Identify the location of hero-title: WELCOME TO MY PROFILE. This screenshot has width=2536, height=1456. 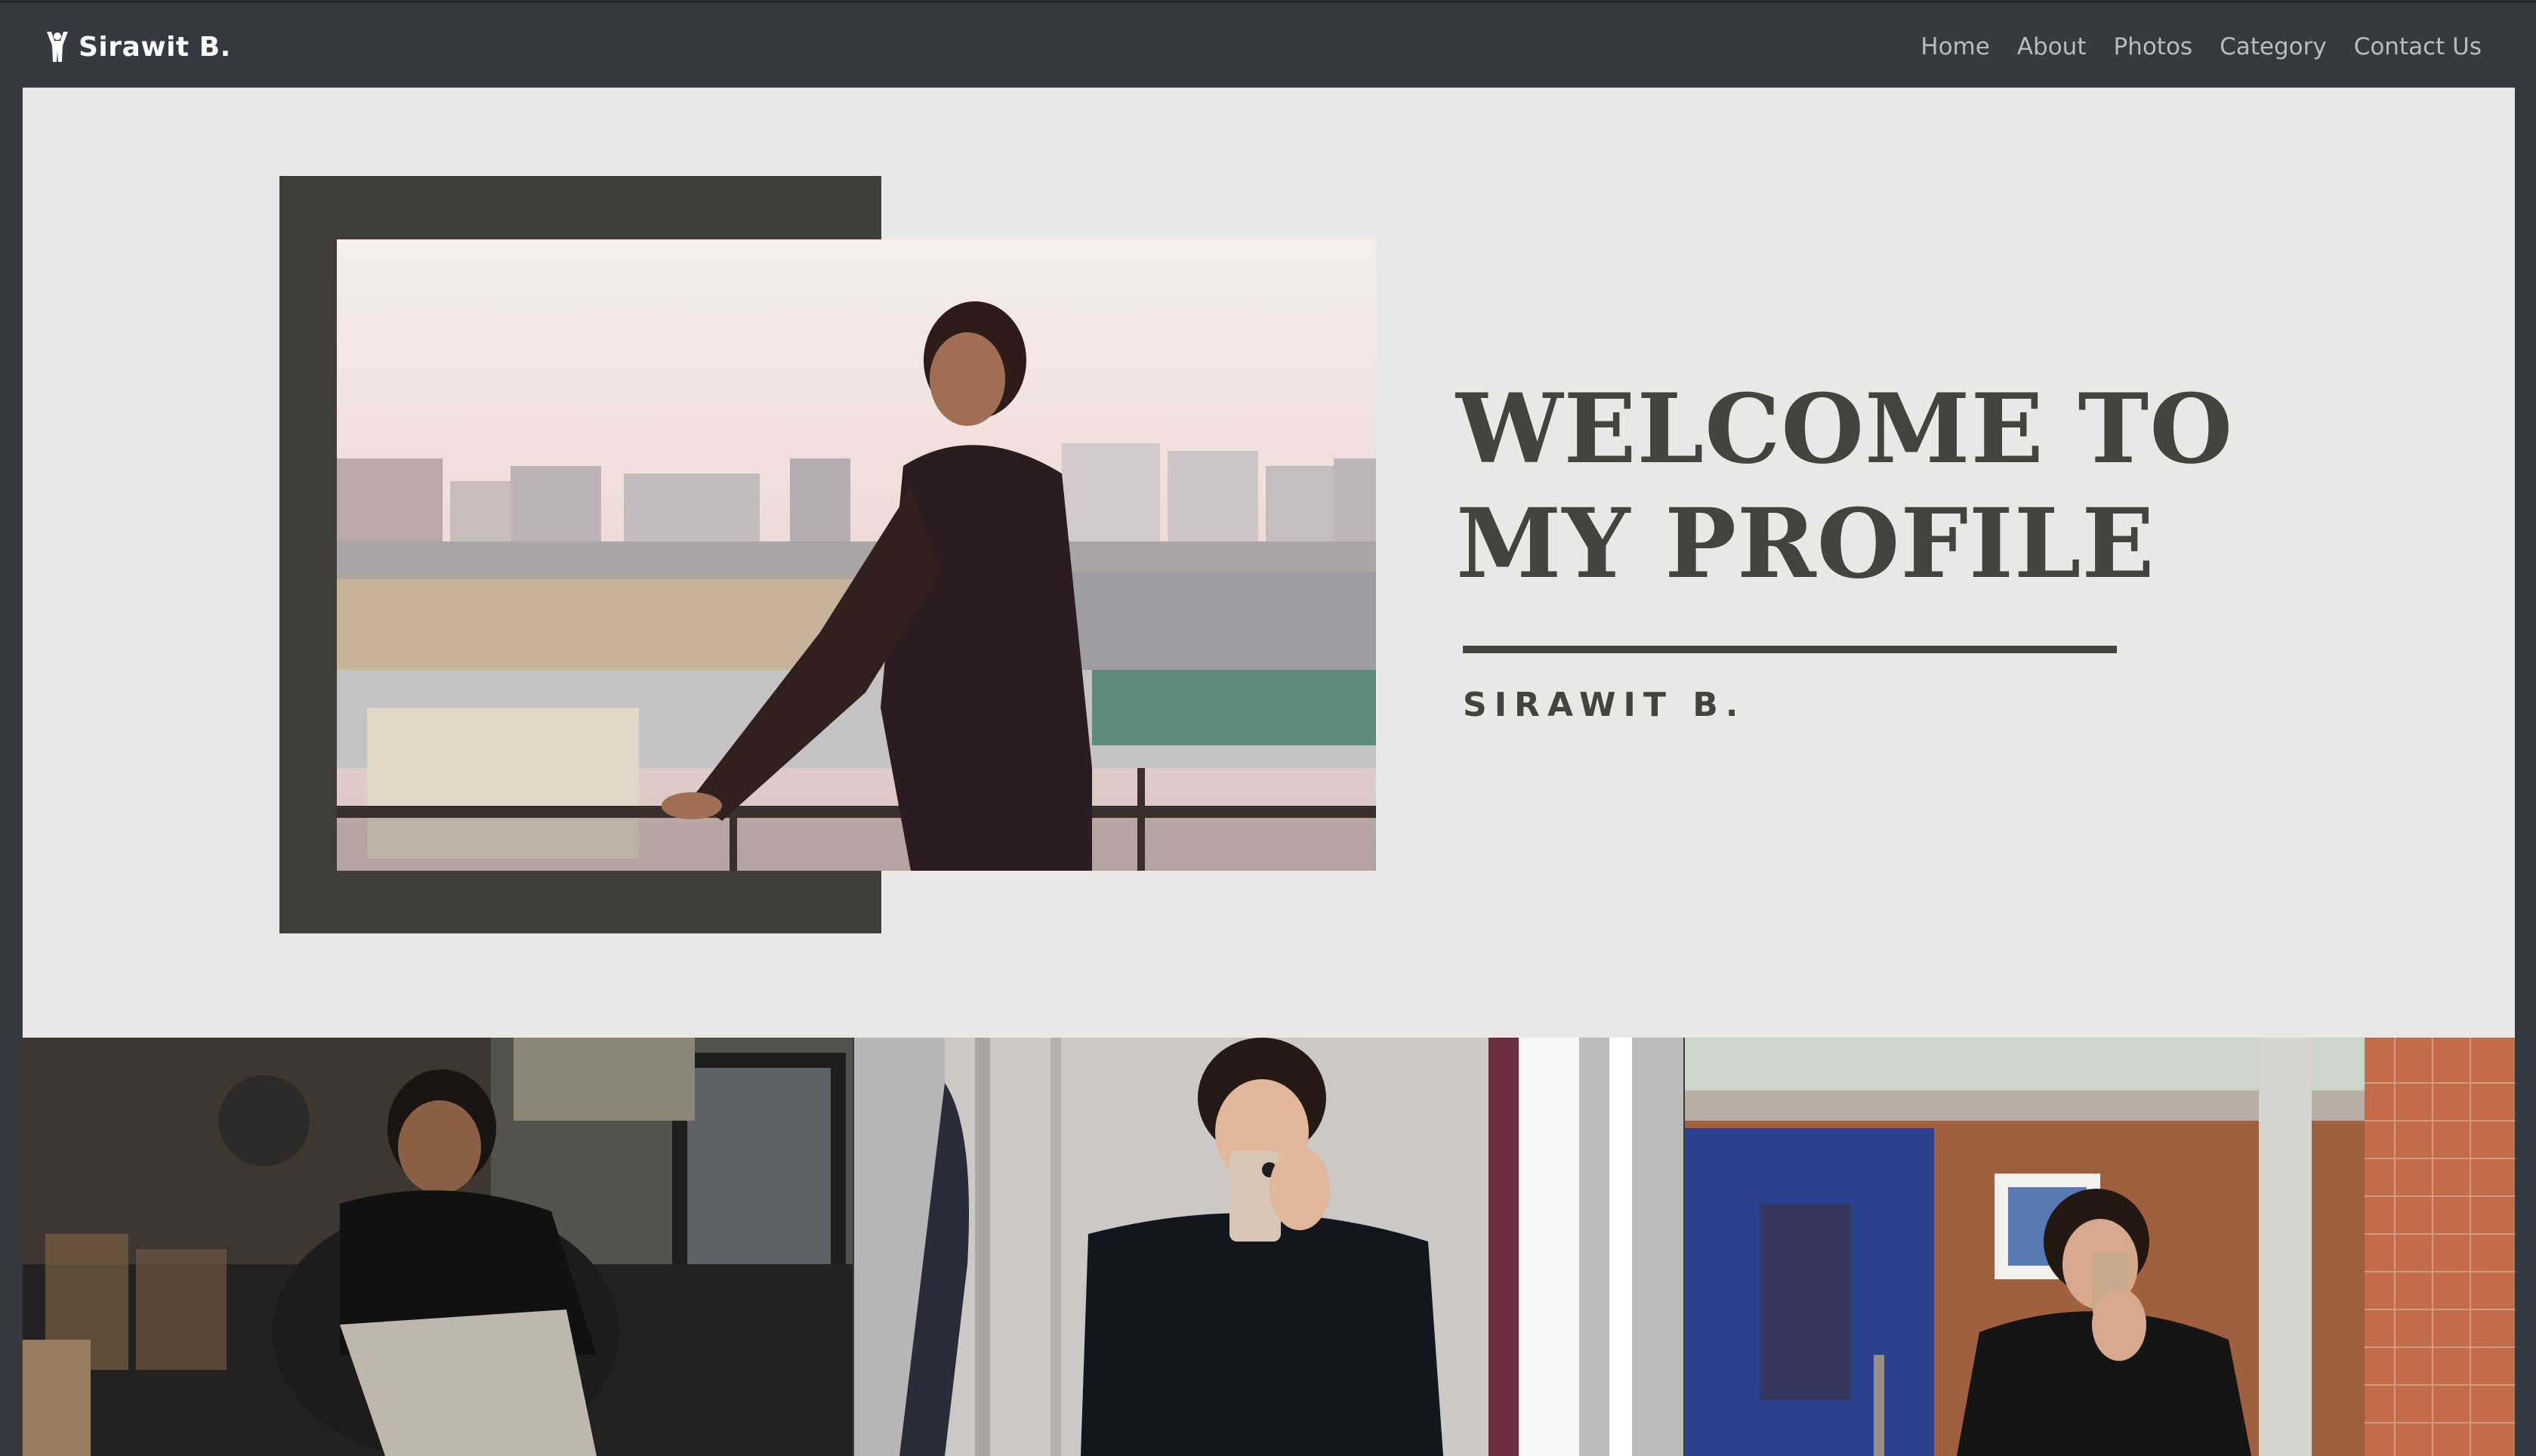
(1909, 486).